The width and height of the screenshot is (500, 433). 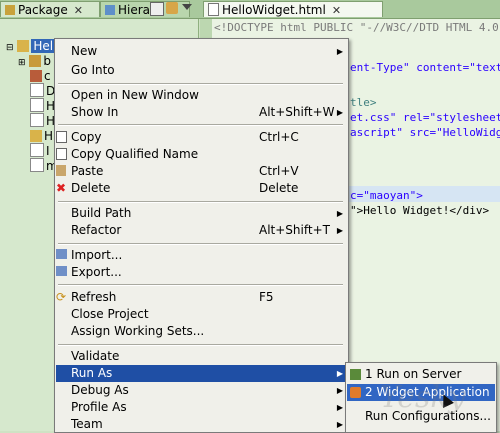 I want to click on expand-icon: ⊟, so click(x=10, y=48).